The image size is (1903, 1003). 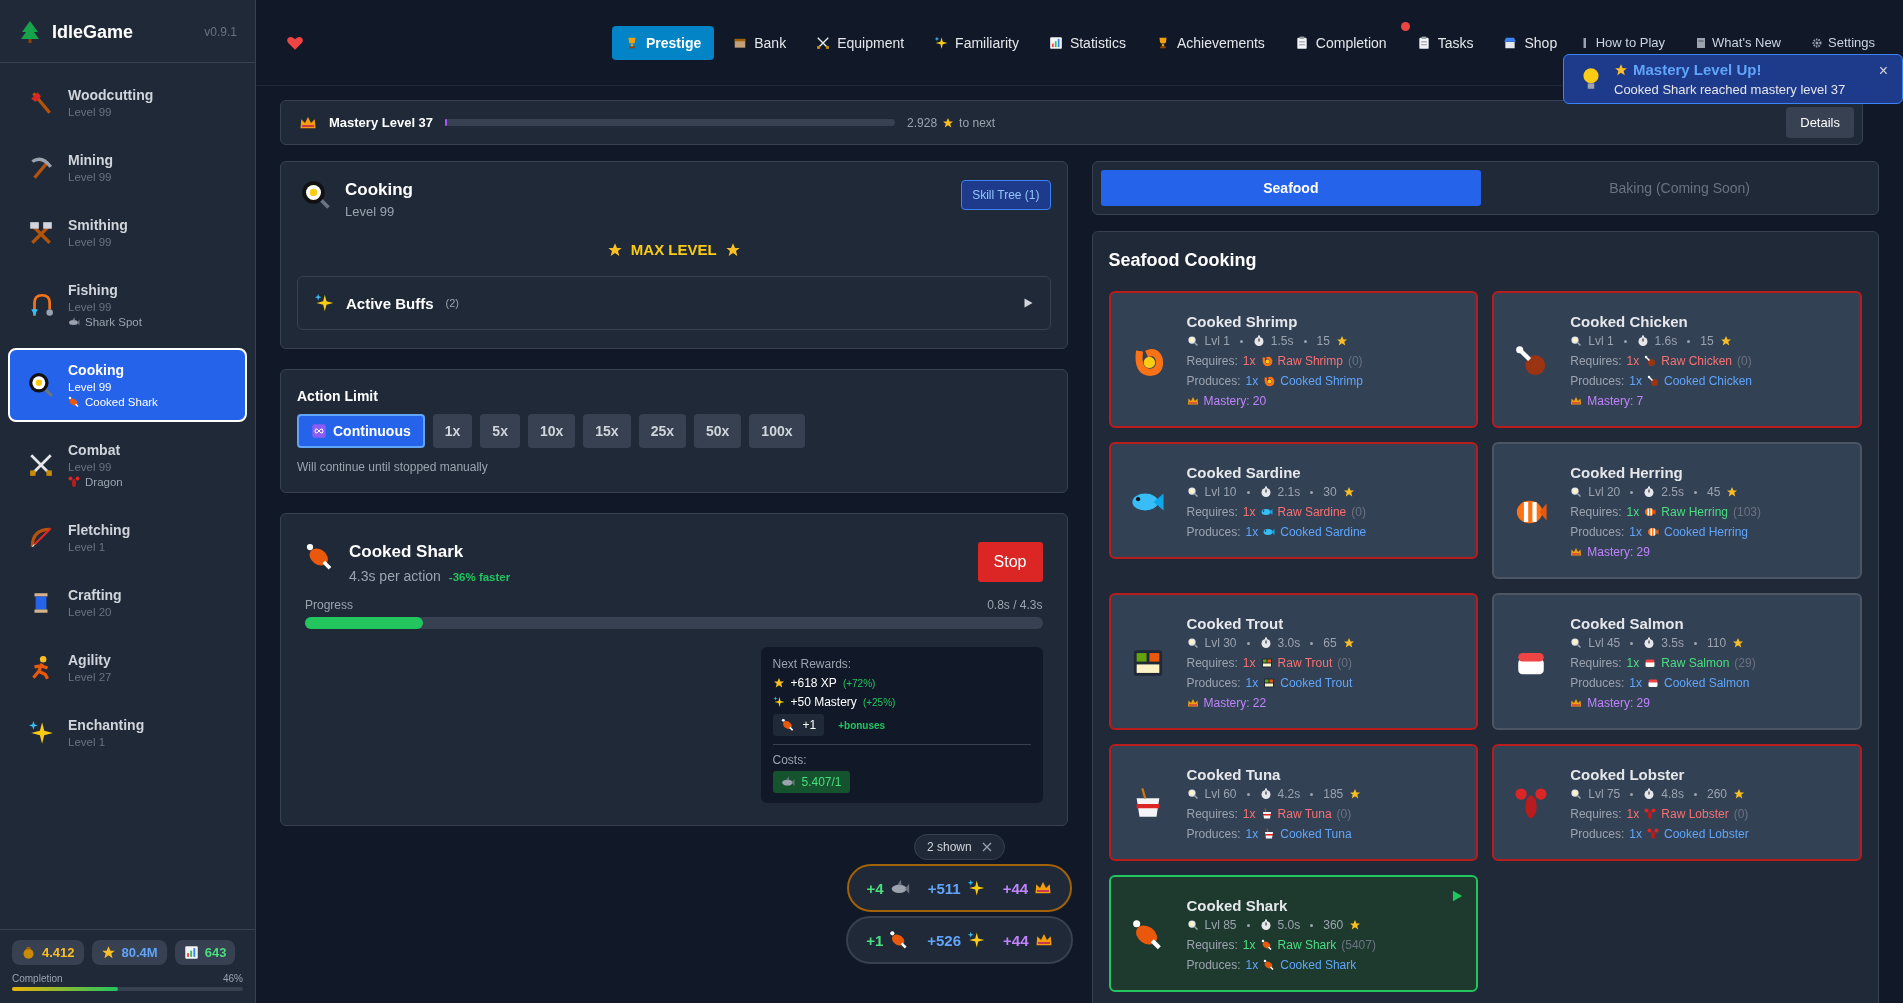 I want to click on activity-text: Shark Spot, so click(x=113, y=322).